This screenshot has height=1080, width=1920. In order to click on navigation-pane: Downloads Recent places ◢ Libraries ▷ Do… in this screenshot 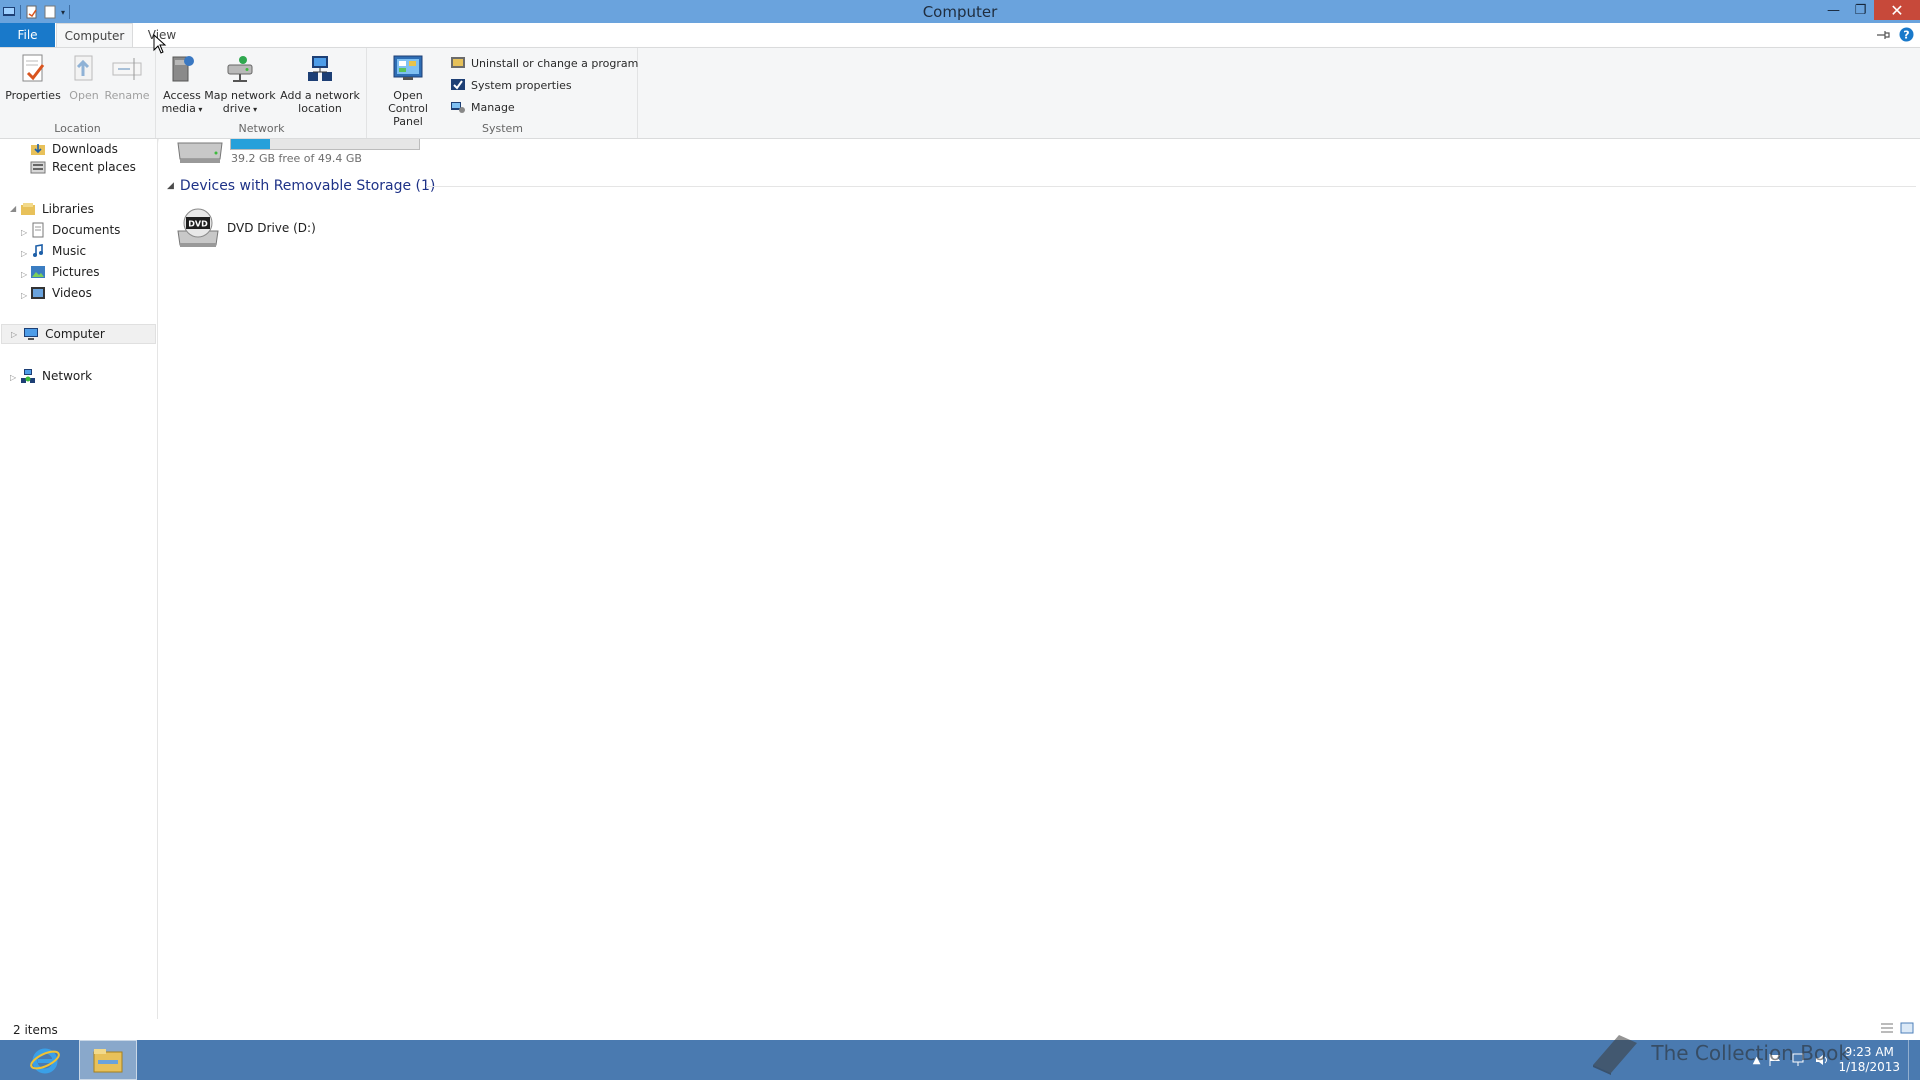, I will do `click(79, 579)`.